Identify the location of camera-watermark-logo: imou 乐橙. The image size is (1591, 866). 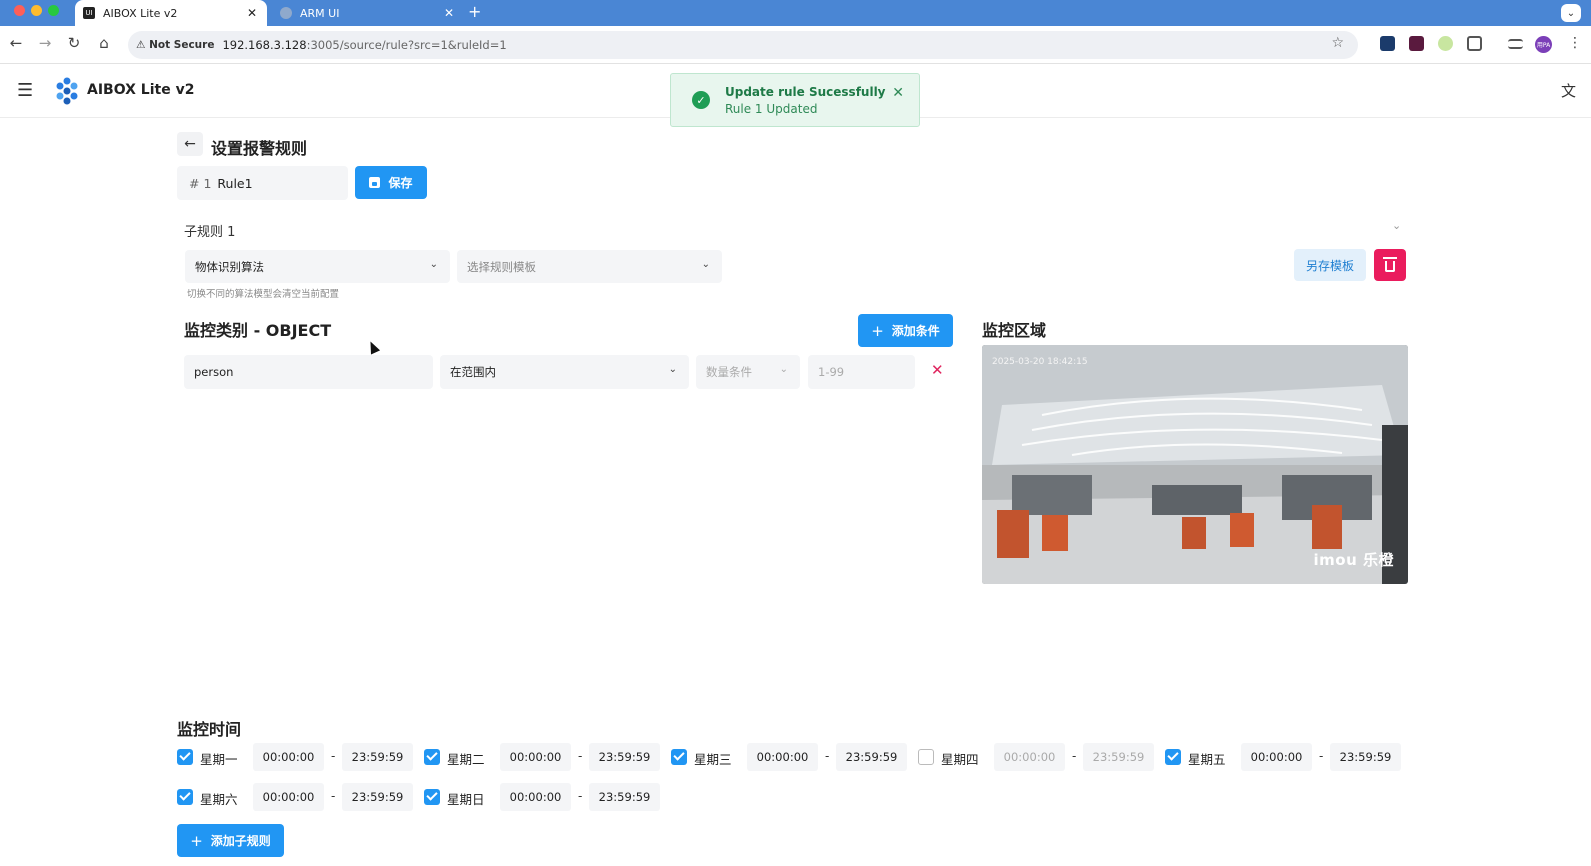
(1353, 560).